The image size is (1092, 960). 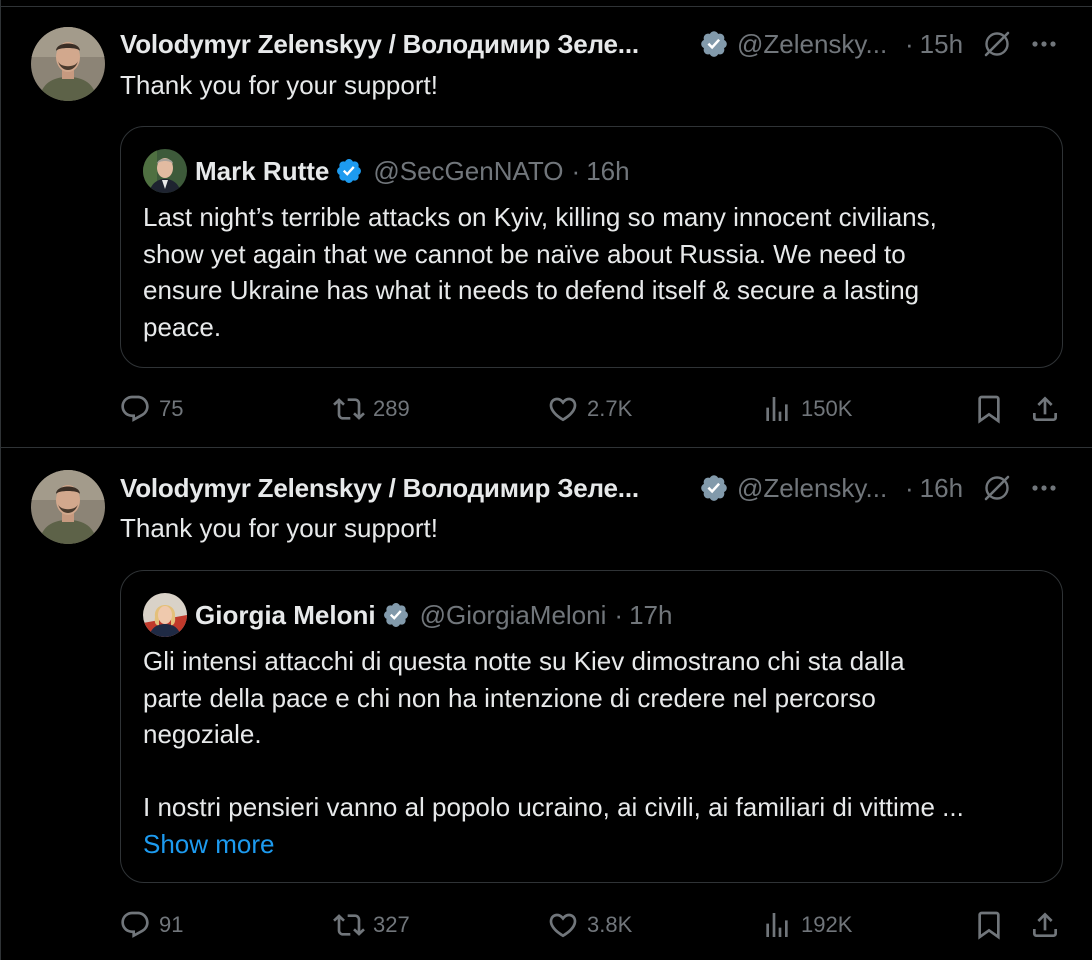 I want to click on like-button: 3.8K, so click(x=589, y=925).